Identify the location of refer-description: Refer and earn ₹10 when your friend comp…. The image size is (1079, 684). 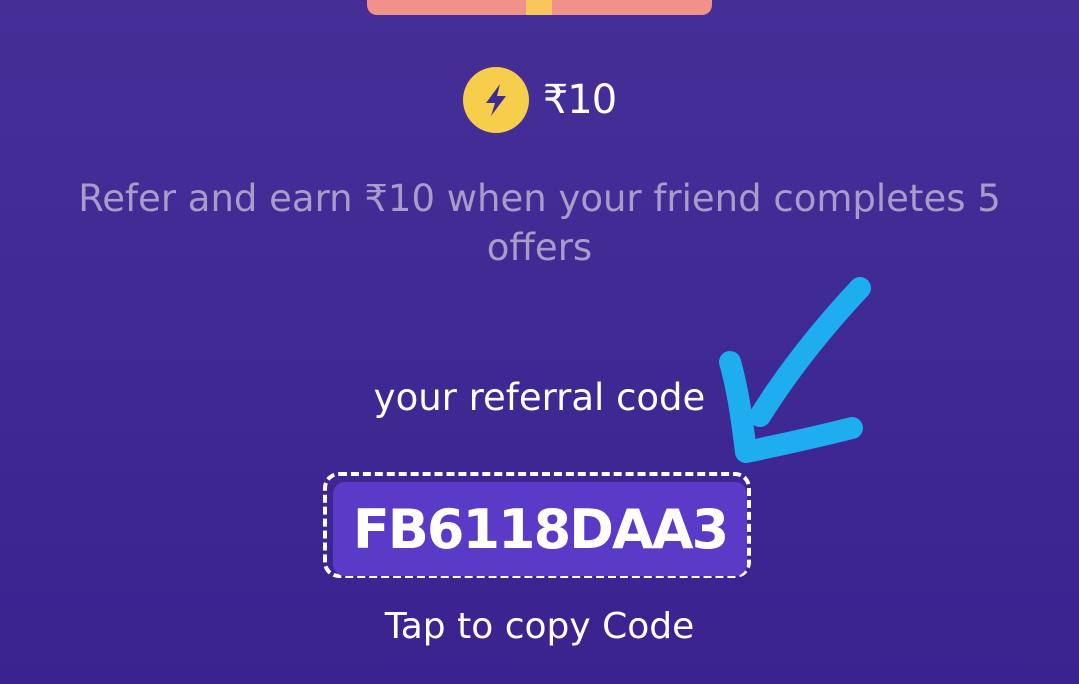
(539, 223).